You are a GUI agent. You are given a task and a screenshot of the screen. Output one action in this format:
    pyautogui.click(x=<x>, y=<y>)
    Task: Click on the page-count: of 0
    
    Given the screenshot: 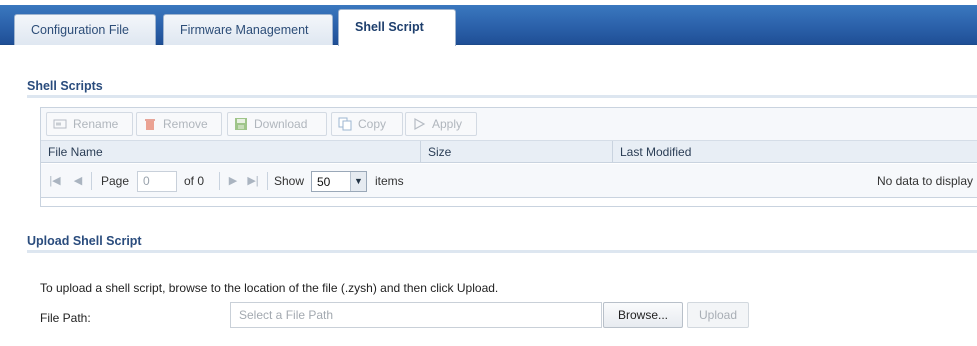 What is the action you would take?
    pyautogui.click(x=194, y=181)
    